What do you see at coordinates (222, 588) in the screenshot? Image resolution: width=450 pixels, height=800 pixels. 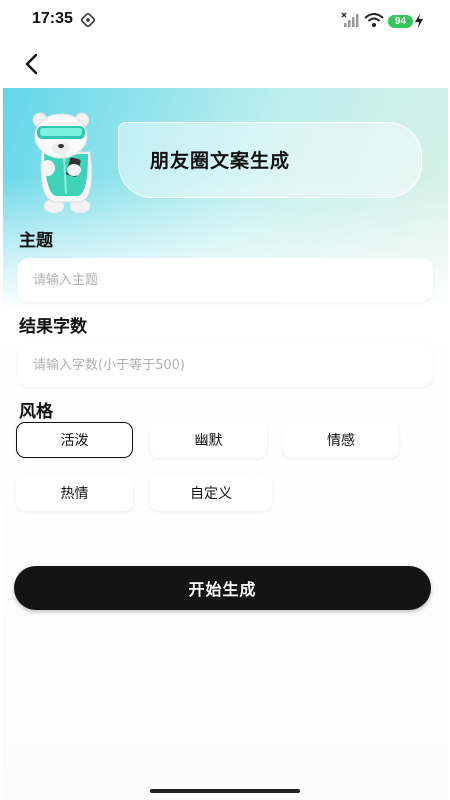 I see `start-generate-button: 开始生成` at bounding box center [222, 588].